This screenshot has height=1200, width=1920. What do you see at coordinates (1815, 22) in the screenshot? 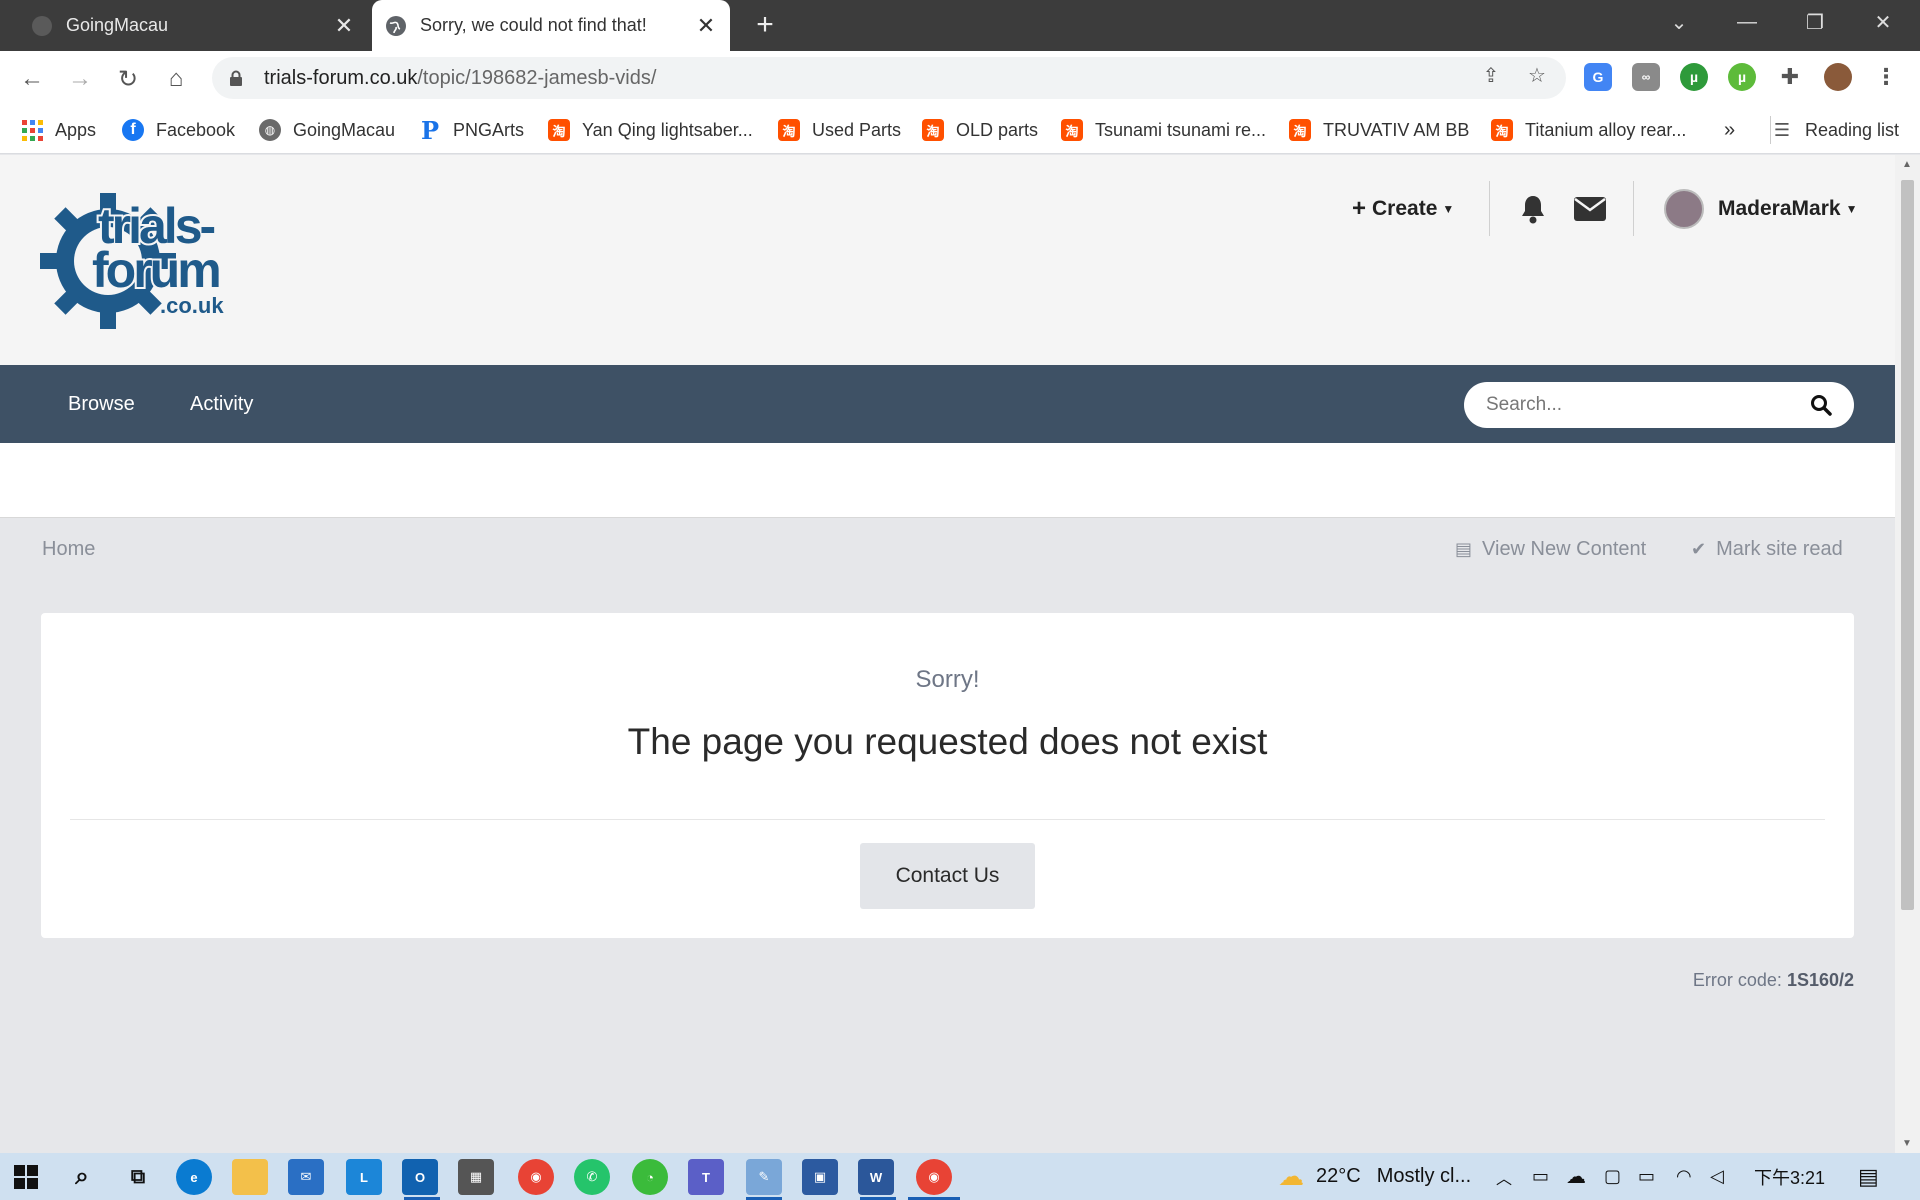
I see `restore-button: ❐` at bounding box center [1815, 22].